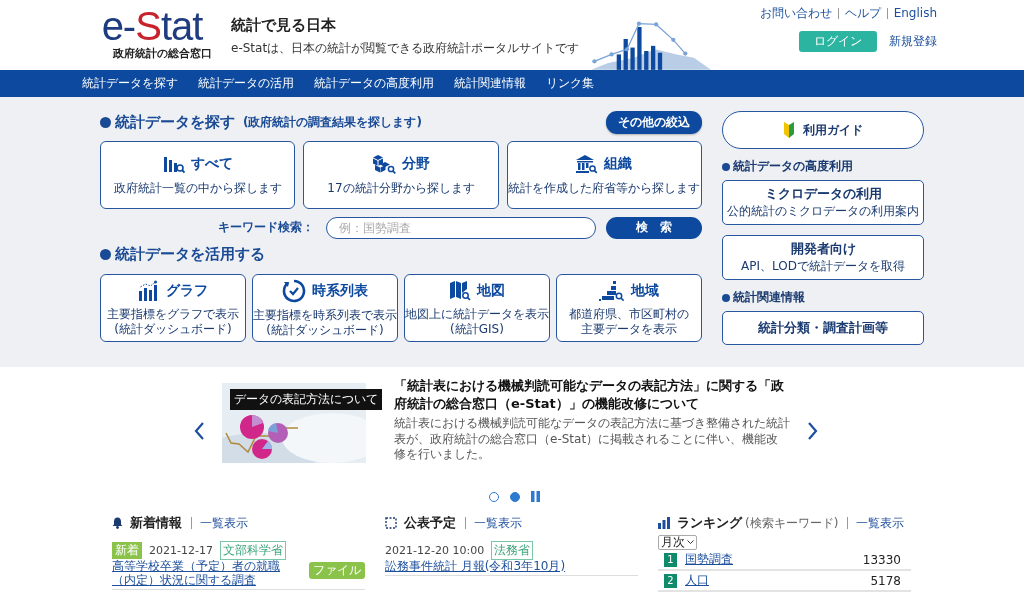 This screenshot has height=593, width=1024. I want to click on data-usage-card: 地域 都道府県、市区町村の 主要データを表示, so click(629, 308).